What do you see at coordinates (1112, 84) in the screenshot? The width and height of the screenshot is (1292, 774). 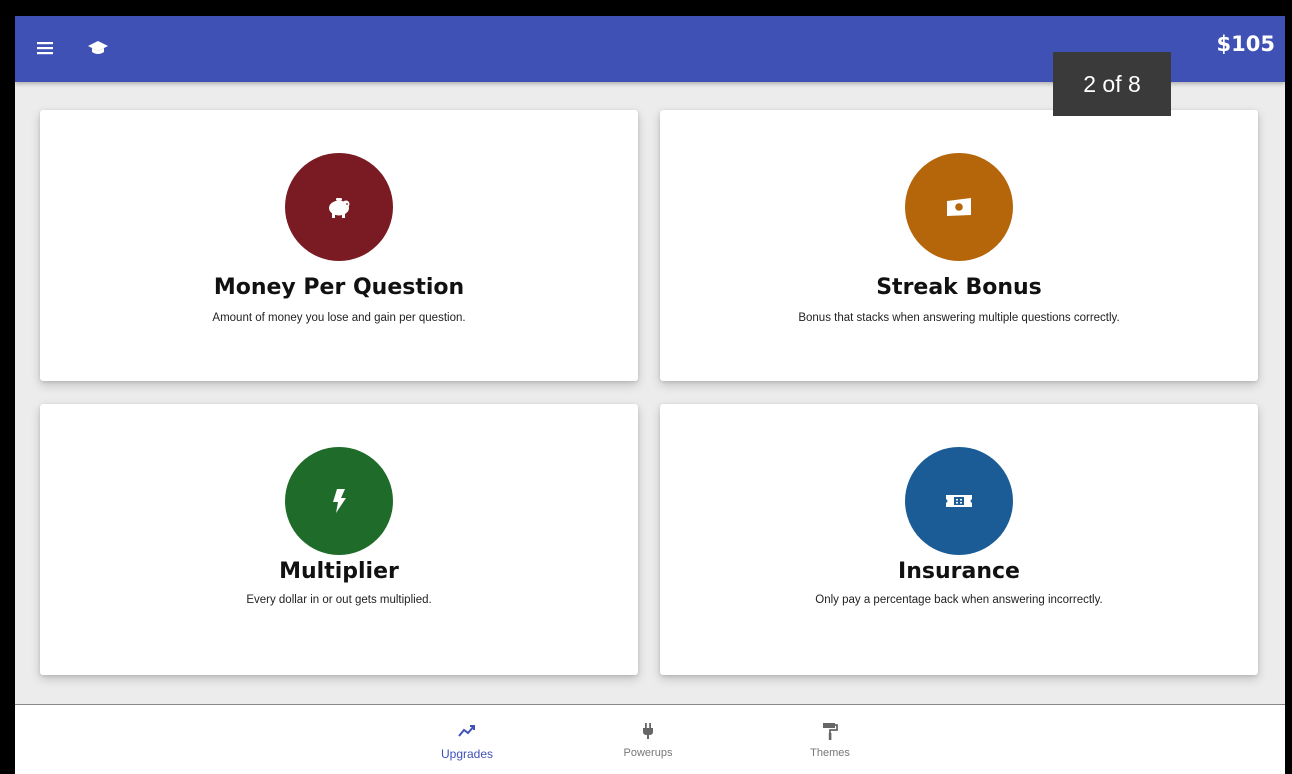 I see `page-indicator: 2 of 8` at bounding box center [1112, 84].